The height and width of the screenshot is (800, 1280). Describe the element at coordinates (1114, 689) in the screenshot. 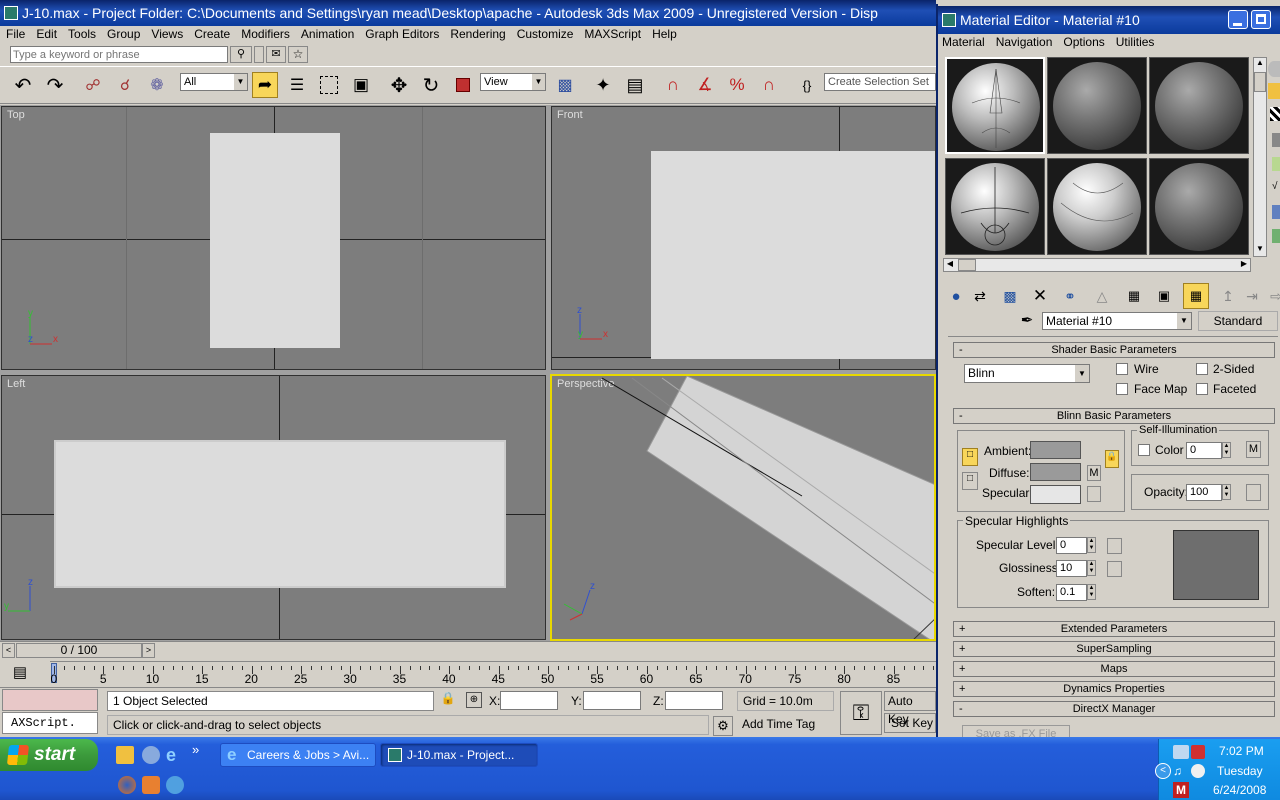

I see `rollout-dynamics-properties: + Dynamics Properties` at that location.